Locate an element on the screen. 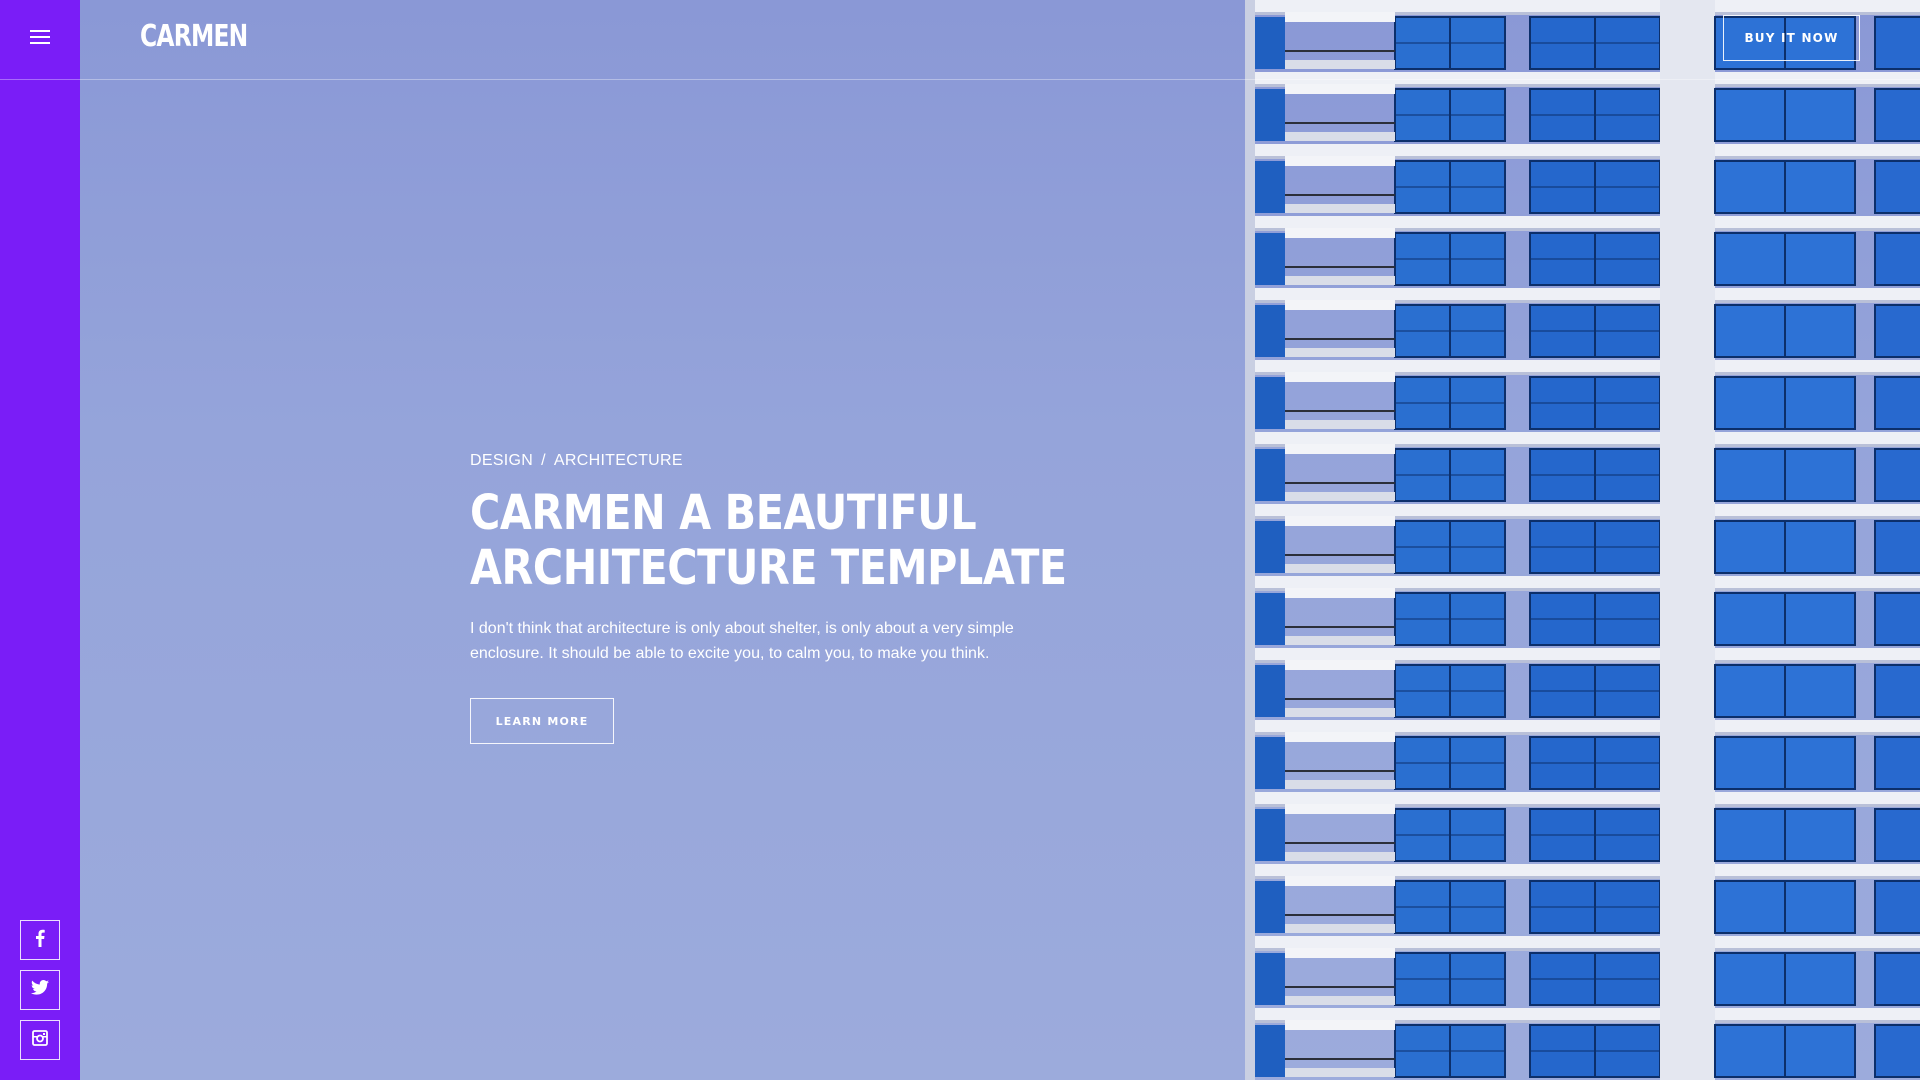 The image size is (1920, 1080). social-instagram-link is located at coordinates (40, 1040).